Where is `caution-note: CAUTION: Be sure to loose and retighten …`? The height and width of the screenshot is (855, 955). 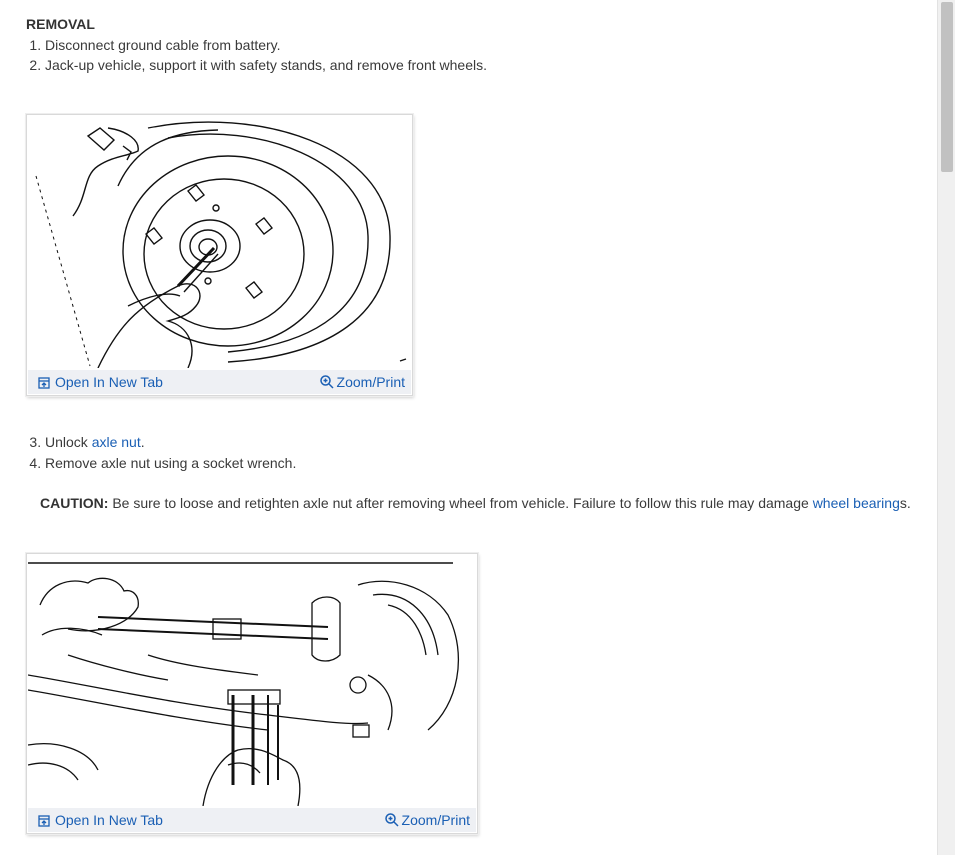
caution-note: CAUTION: Be sure to loose and retighten … is located at coordinates (475, 503).